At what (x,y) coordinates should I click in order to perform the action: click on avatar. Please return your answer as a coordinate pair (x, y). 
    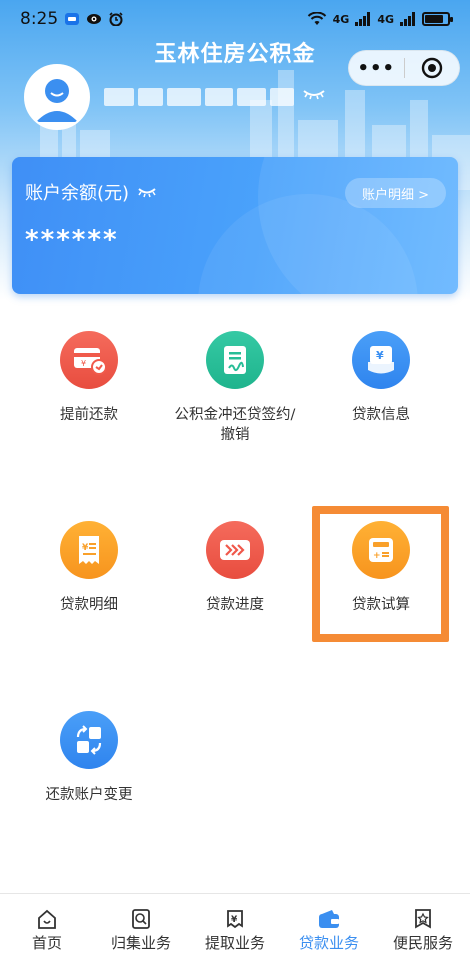
    Looking at the image, I should click on (57, 97).